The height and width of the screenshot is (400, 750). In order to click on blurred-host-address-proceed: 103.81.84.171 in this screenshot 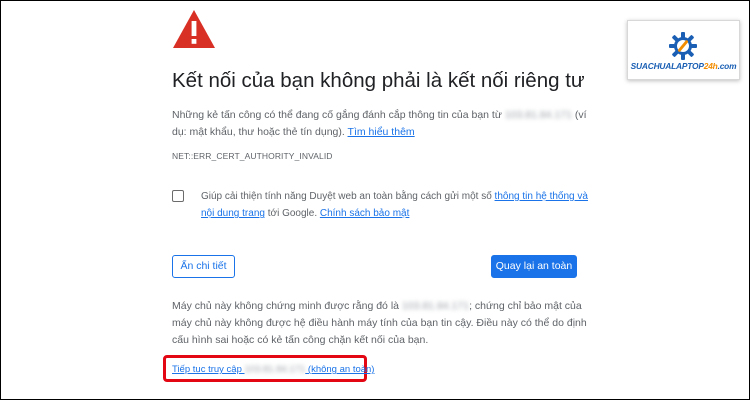, I will do `click(275, 369)`.